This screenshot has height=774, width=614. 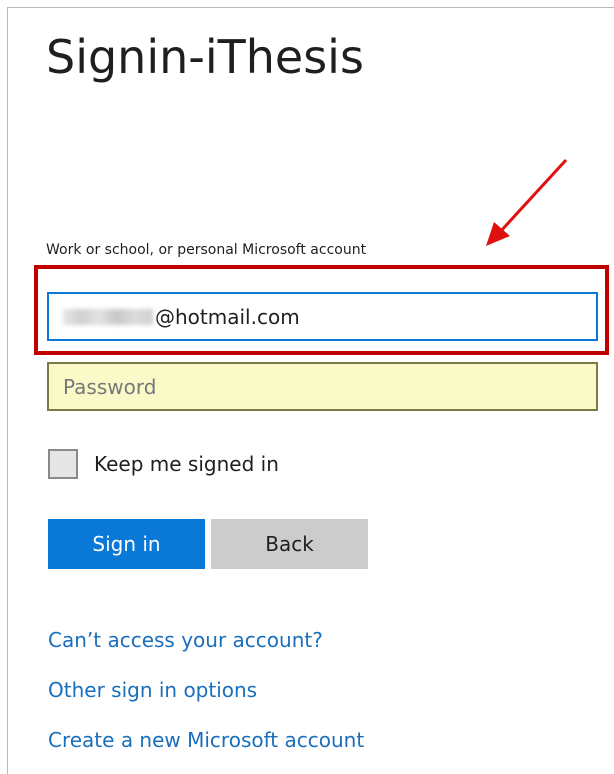 What do you see at coordinates (322, 386) in the screenshot?
I see `password-field: Password` at bounding box center [322, 386].